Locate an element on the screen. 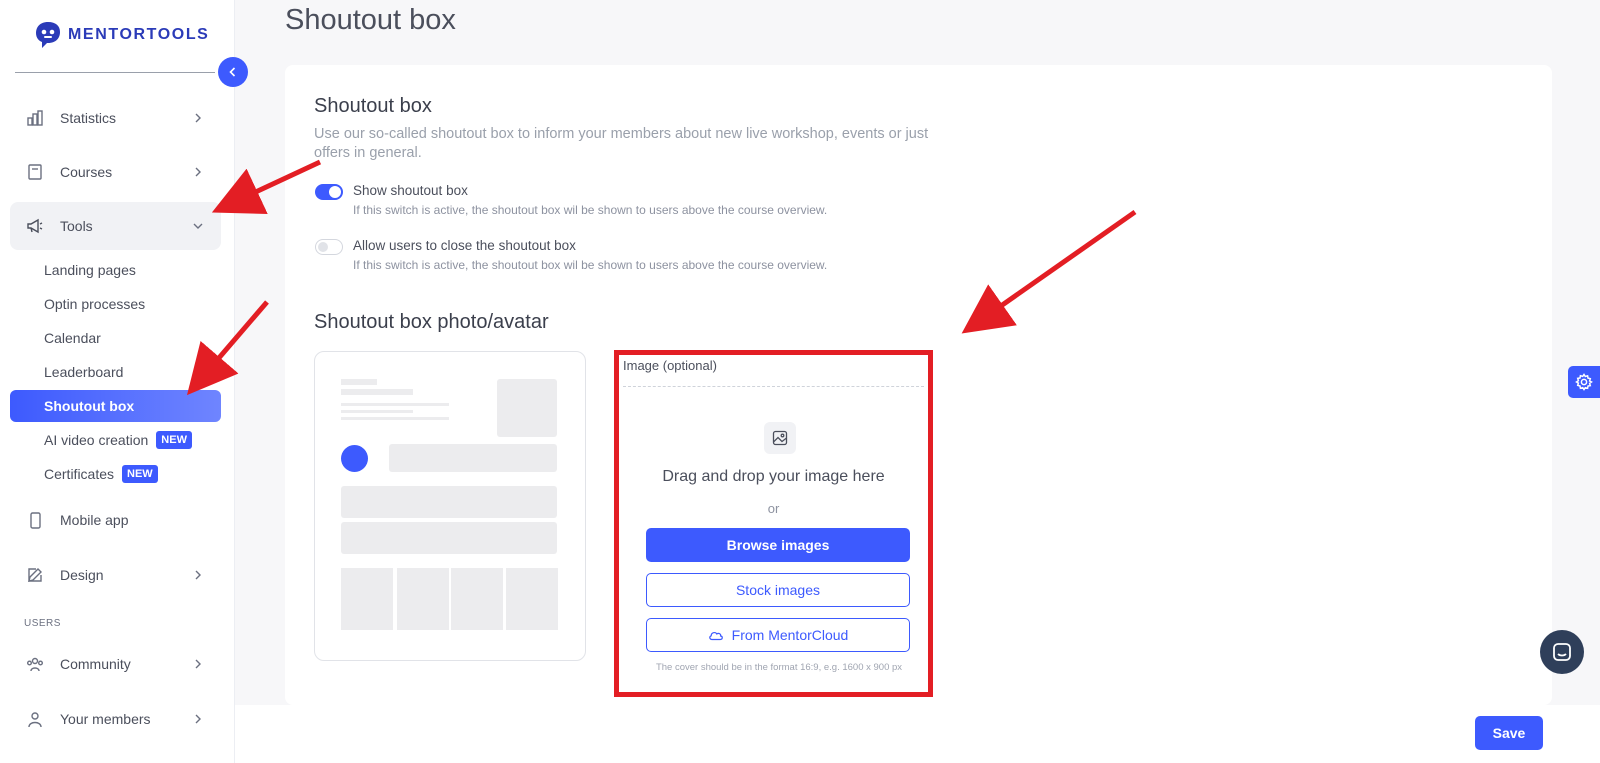 Image resolution: width=1600 pixels, height=763 pixels. page-title: Shoutout box is located at coordinates (370, 20).